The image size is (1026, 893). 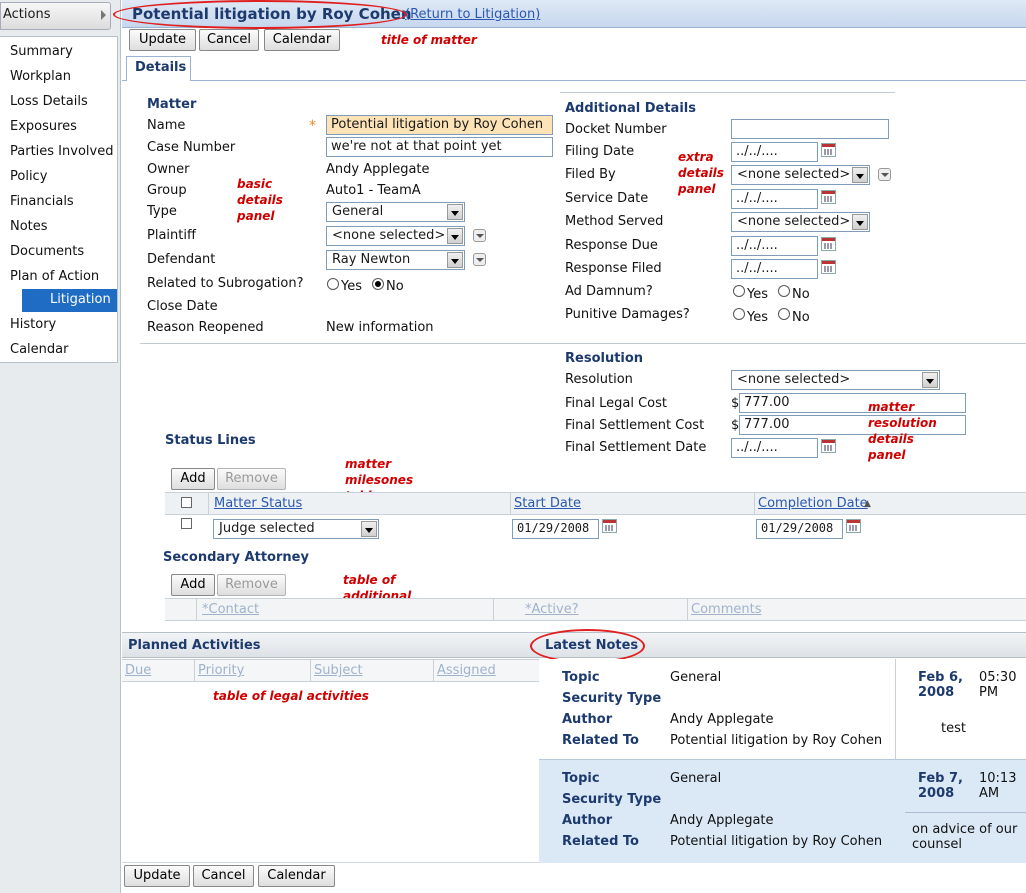 What do you see at coordinates (158, 68) in the screenshot?
I see `tab-details: Details` at bounding box center [158, 68].